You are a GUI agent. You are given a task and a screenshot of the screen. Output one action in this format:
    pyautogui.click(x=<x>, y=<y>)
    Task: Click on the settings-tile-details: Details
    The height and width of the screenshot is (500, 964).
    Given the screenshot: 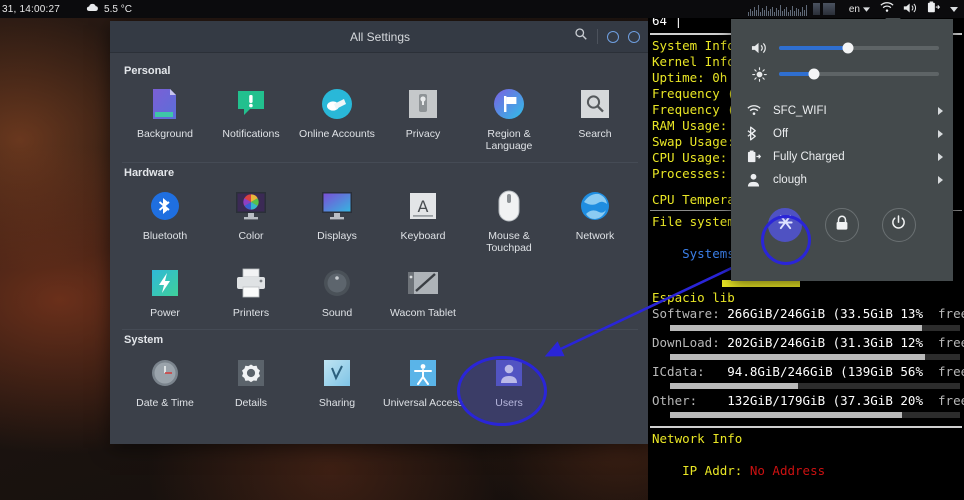 What is the action you would take?
    pyautogui.click(x=251, y=380)
    